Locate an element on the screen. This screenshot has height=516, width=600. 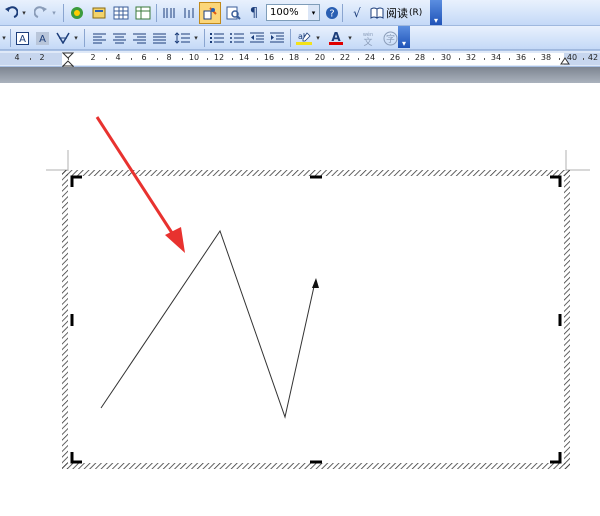
ruler-label: 20 is located at coordinates (320, 57).